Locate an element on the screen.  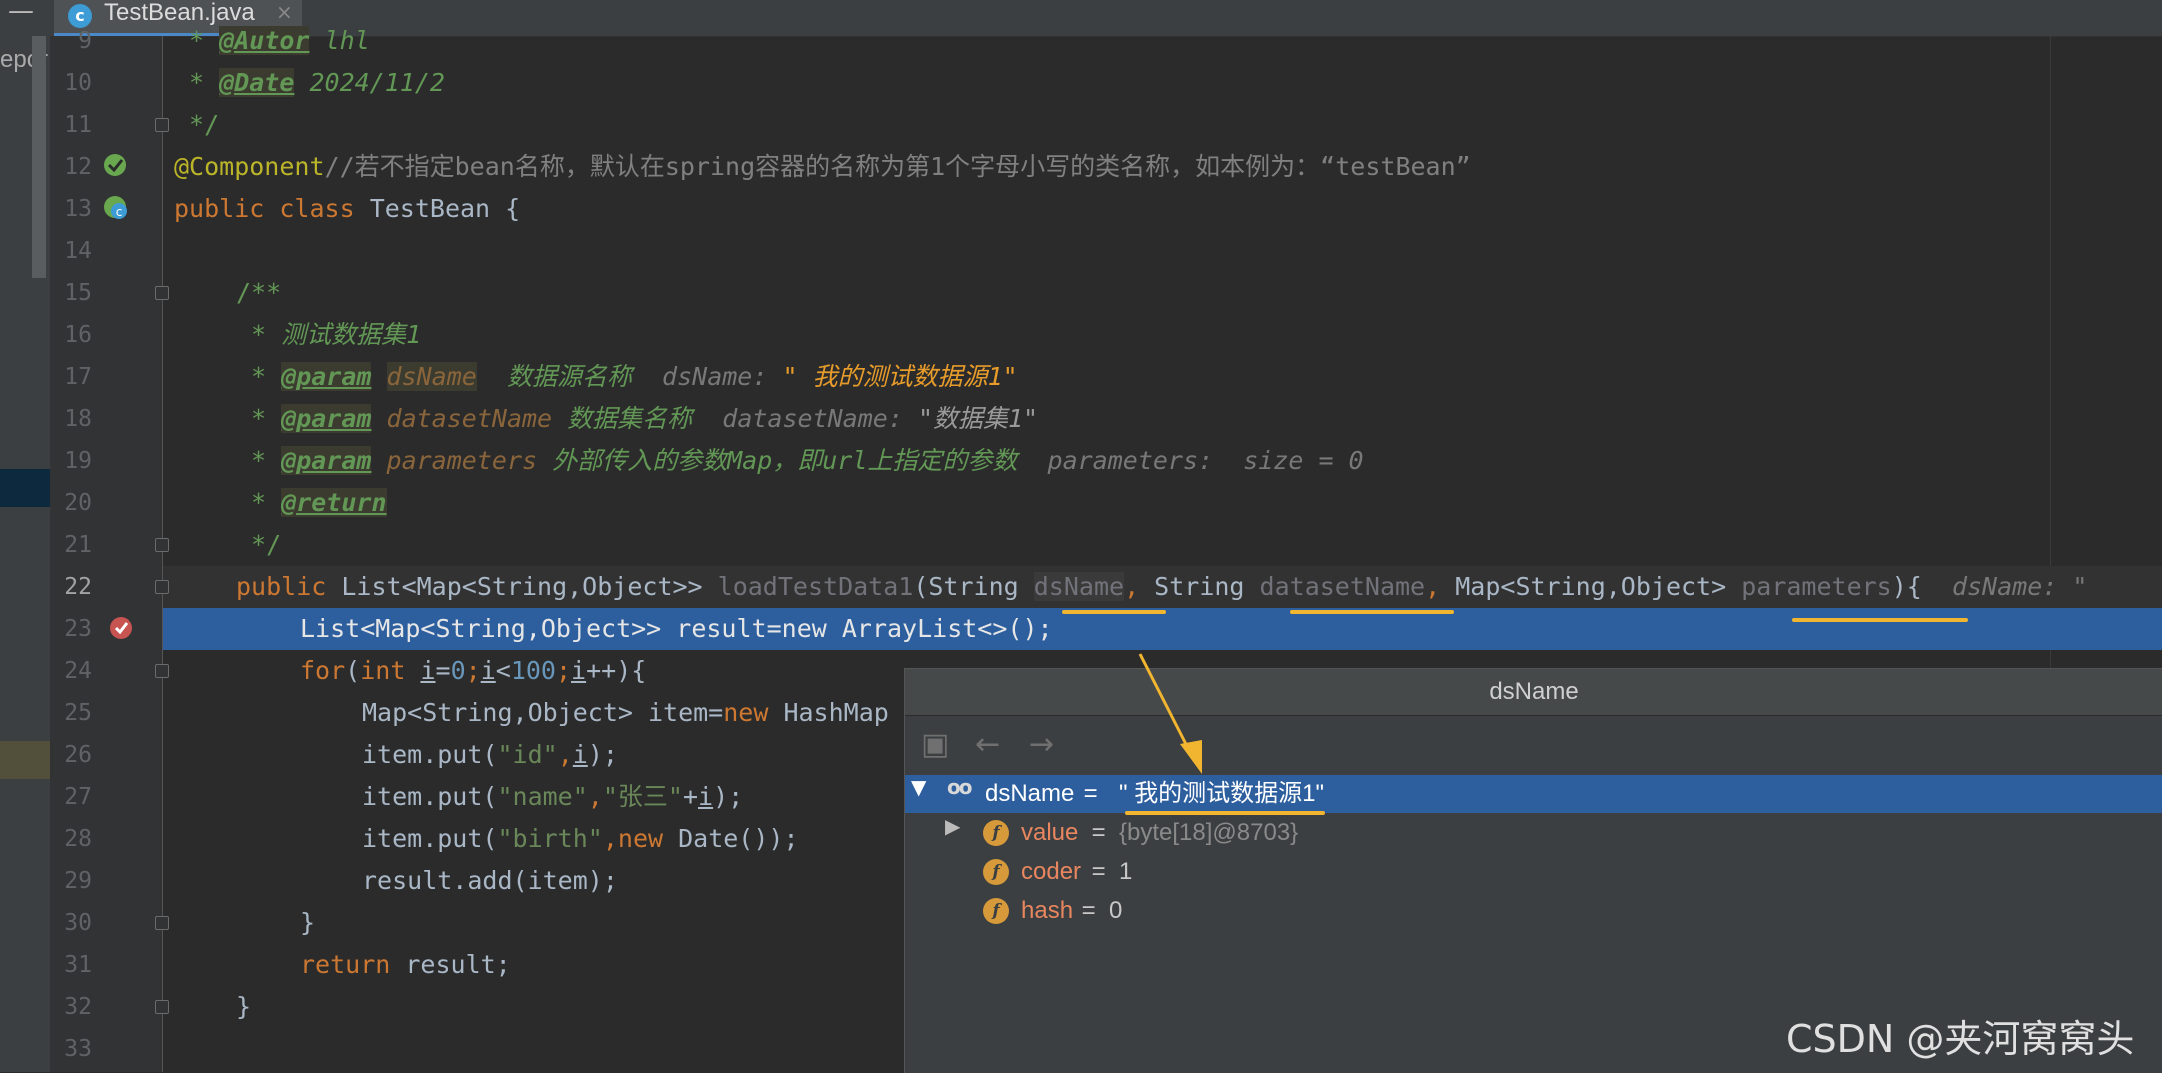
line-number: 15 is located at coordinates (71, 293).